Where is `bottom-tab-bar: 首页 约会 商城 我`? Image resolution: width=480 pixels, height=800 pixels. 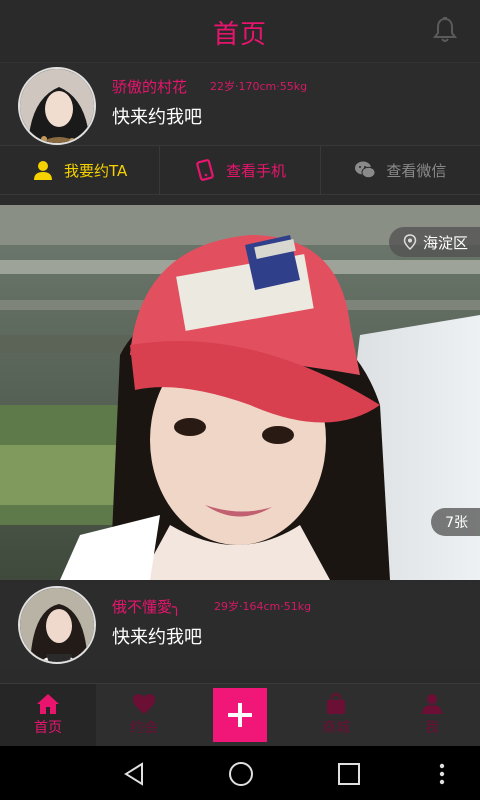 bottom-tab-bar: 首页 约会 商城 我 is located at coordinates (240, 714).